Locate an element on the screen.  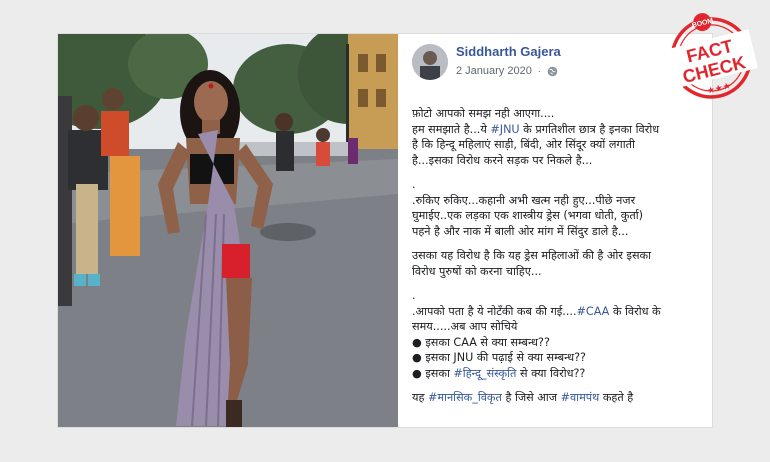
post-text-segment: ● इसका is located at coordinates (433, 373).